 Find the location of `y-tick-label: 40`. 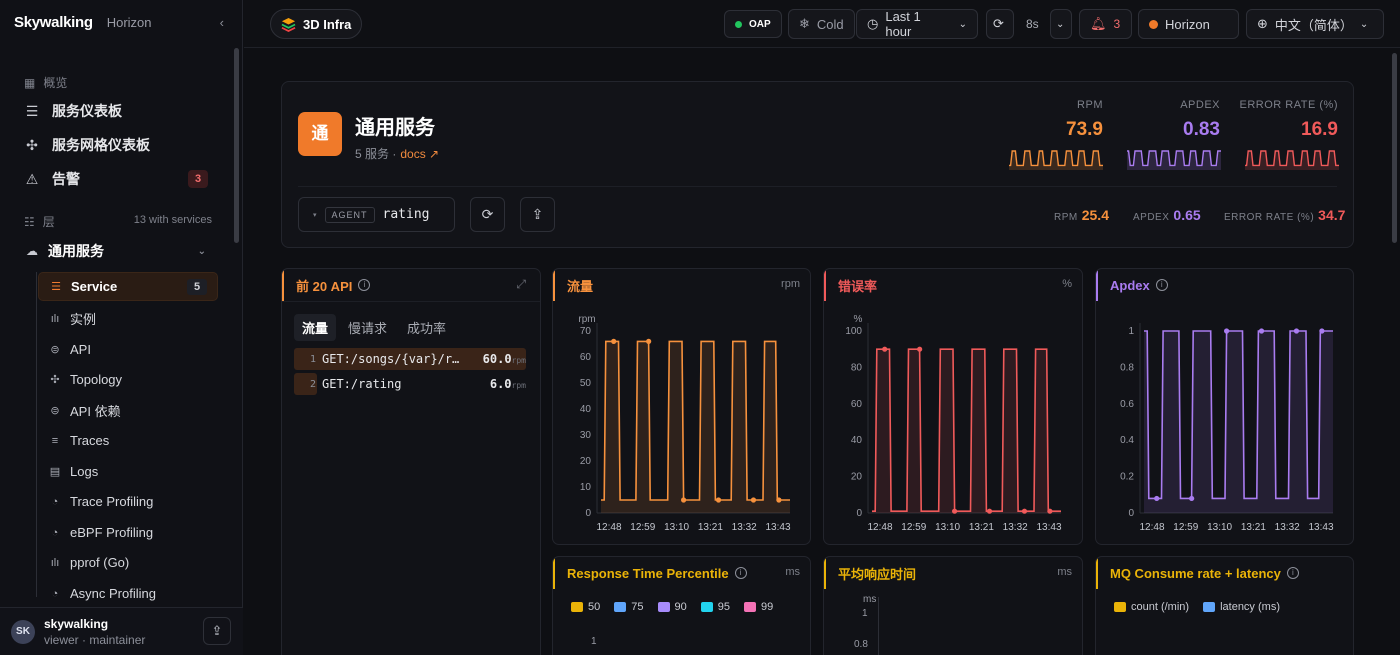

y-tick-label: 40 is located at coordinates (586, 409).